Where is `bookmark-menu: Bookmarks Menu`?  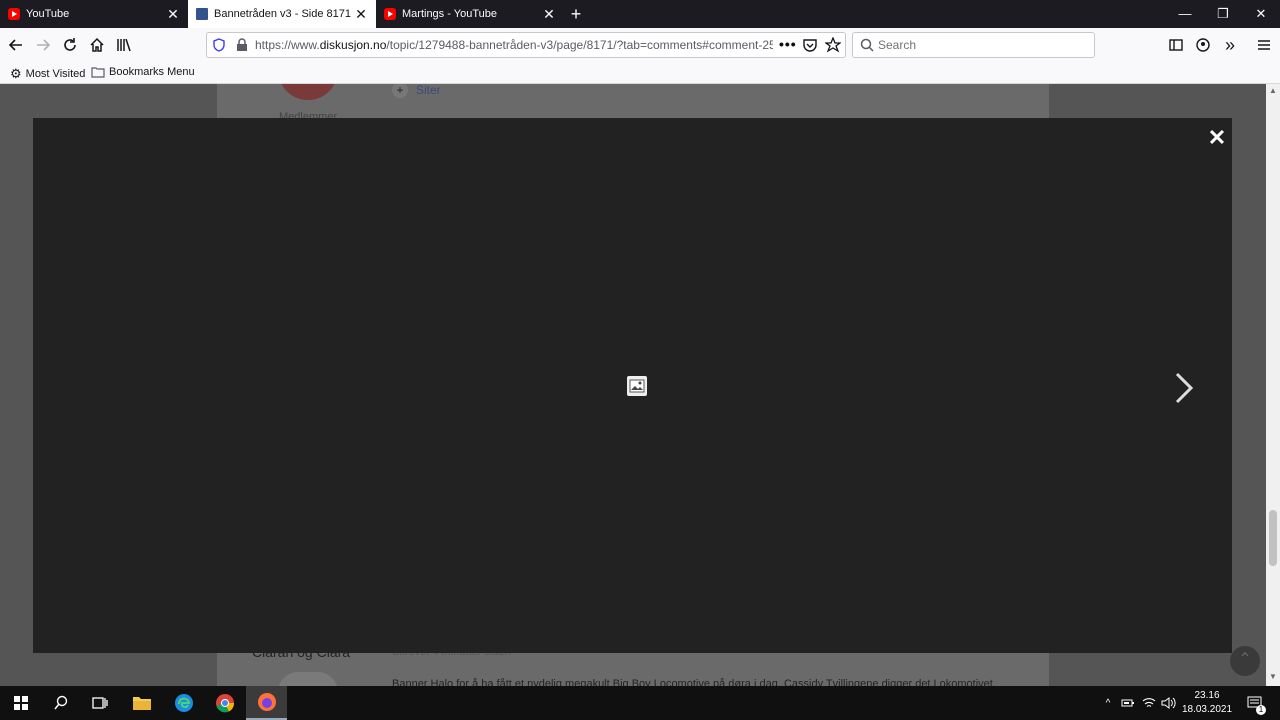
bookmark-menu: Bookmarks Menu is located at coordinates (143, 72).